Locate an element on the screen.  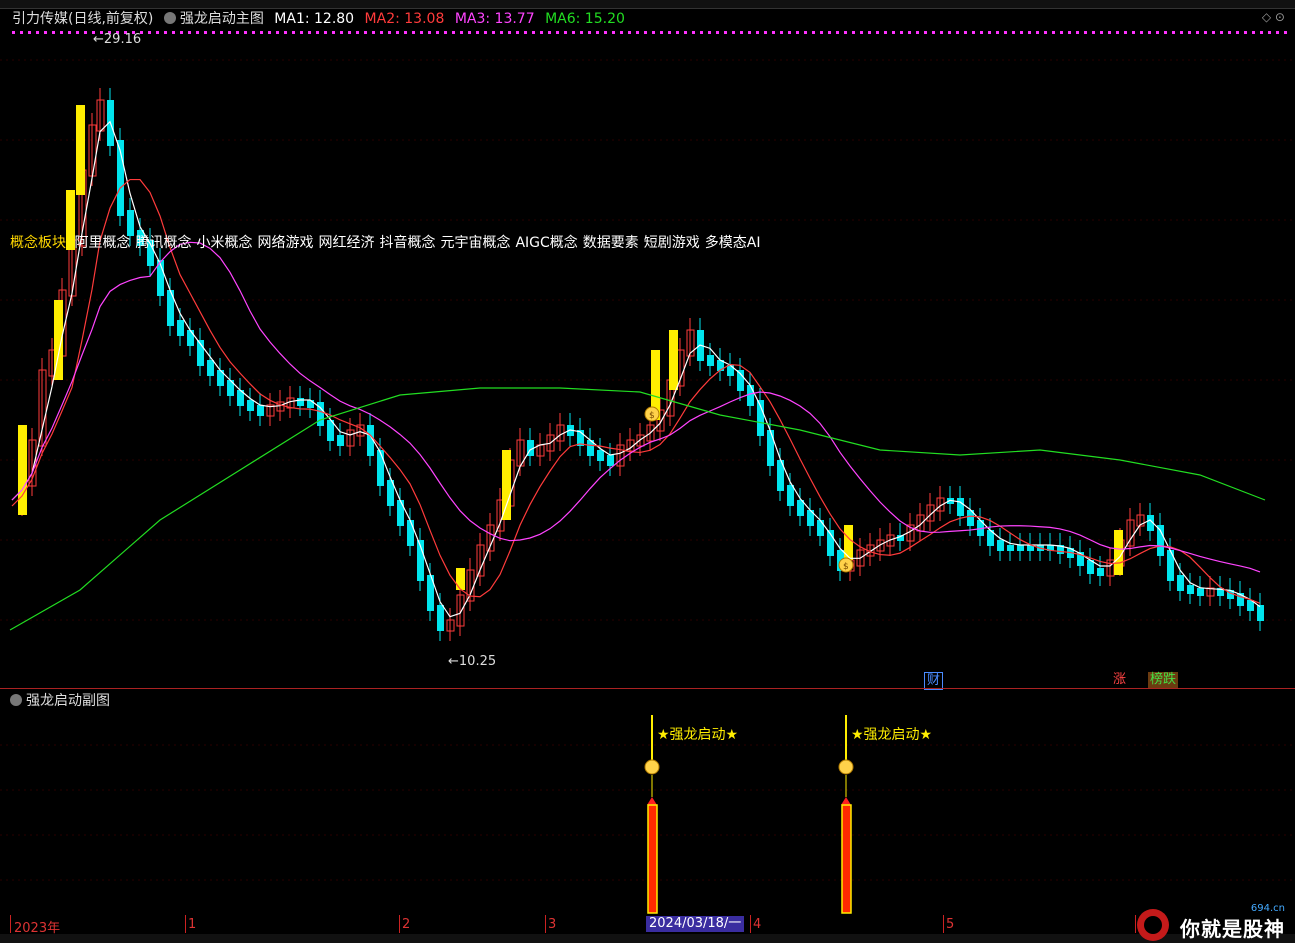
timeline-m4: 4 is located at coordinates (757, 924).